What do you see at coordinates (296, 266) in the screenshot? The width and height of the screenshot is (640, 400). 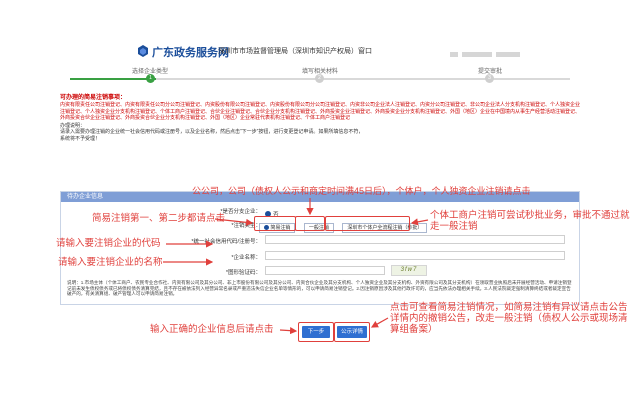 I see `annotation-arrows` at bounding box center [296, 266].